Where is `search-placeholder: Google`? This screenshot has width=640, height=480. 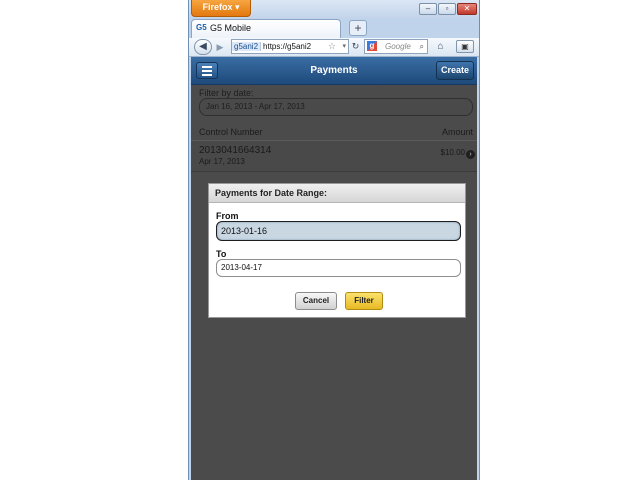 search-placeholder: Google is located at coordinates (398, 46).